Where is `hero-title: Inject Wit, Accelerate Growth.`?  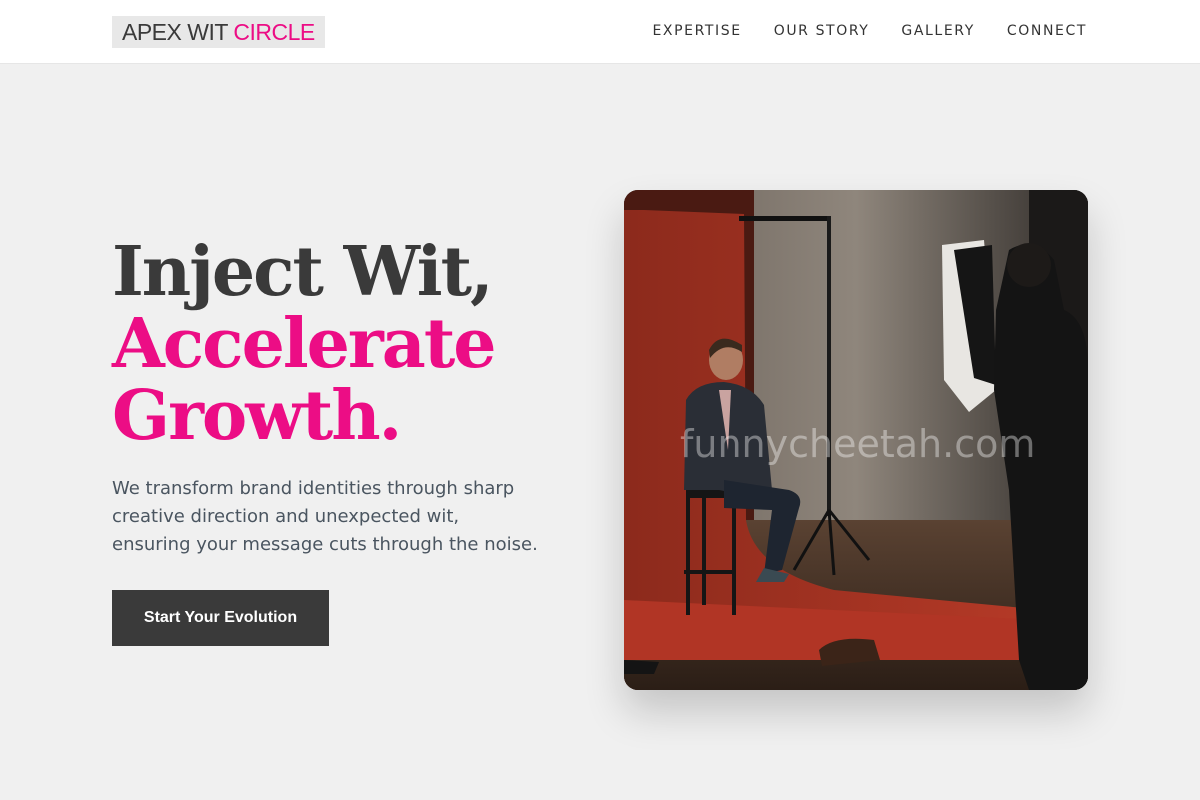
hero-title: Inject Wit, Accelerate Growth. is located at coordinates (352, 344).